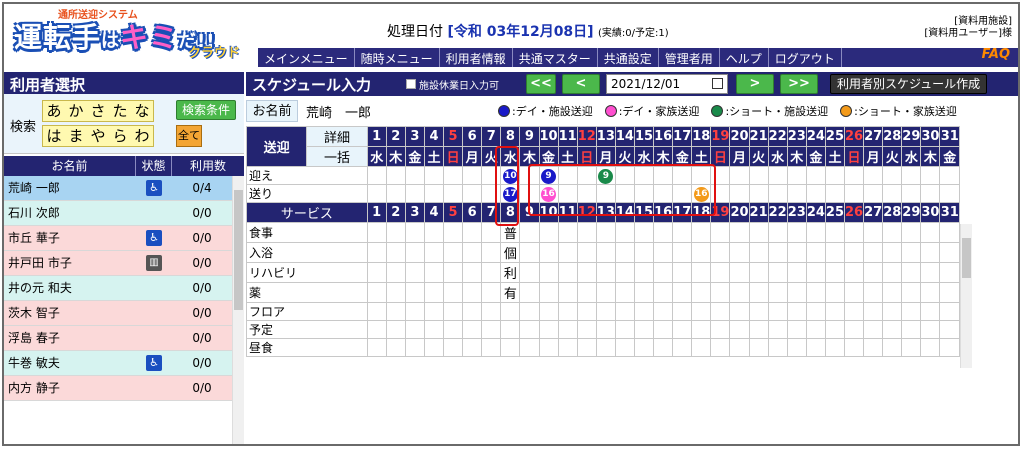  I want to click on kana-button: ま, so click(76, 136).